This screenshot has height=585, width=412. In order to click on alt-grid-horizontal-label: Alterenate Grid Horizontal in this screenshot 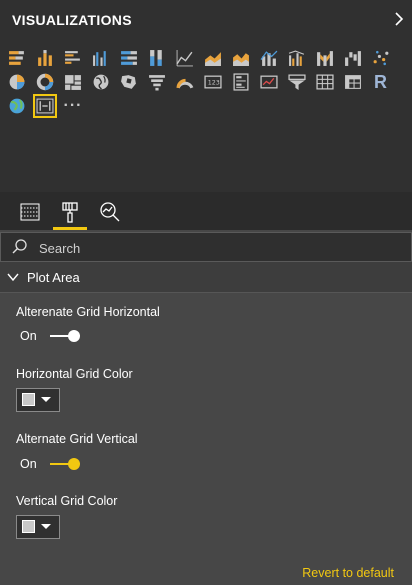, I will do `click(88, 312)`.